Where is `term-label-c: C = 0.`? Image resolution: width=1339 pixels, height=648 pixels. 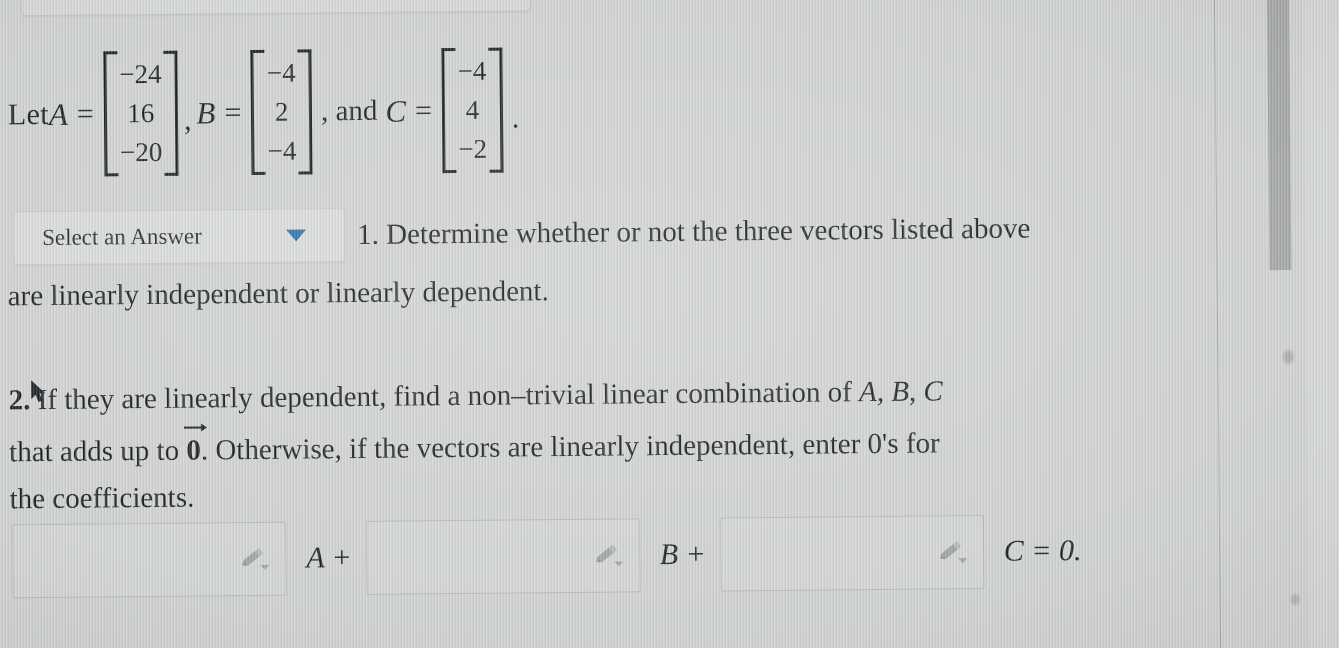
term-label-c: C = 0. is located at coordinates (1042, 551).